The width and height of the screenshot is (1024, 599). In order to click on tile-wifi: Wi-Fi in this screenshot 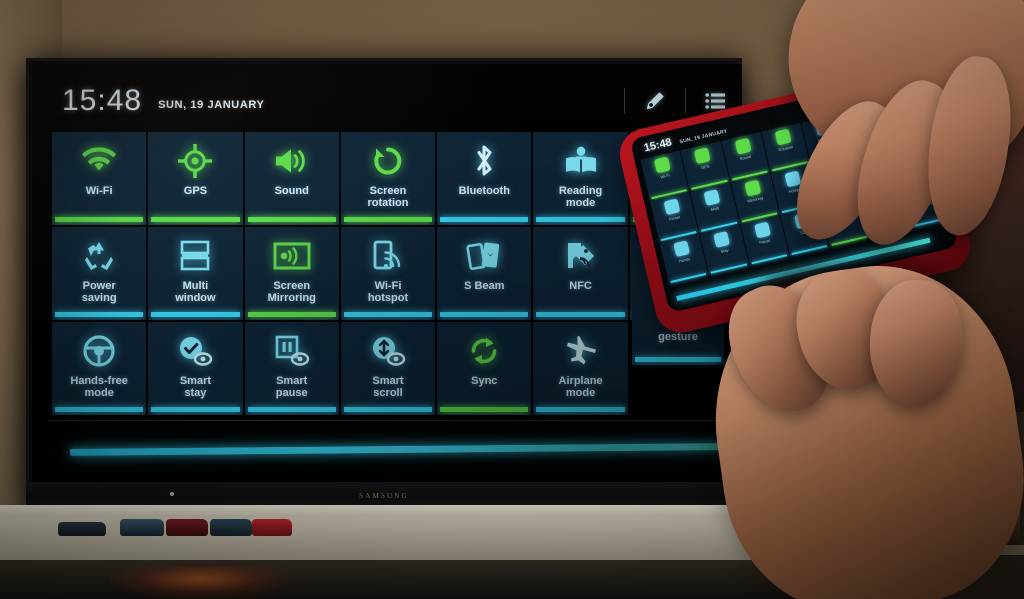, I will do `click(99, 178)`.